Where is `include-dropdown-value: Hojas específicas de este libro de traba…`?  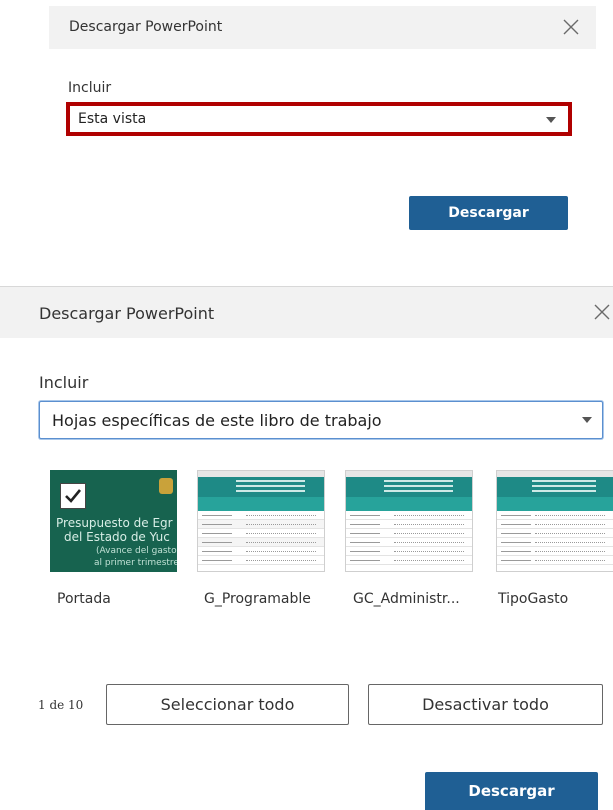
include-dropdown-value: Hojas específicas de este libro de traba… is located at coordinates (217, 420).